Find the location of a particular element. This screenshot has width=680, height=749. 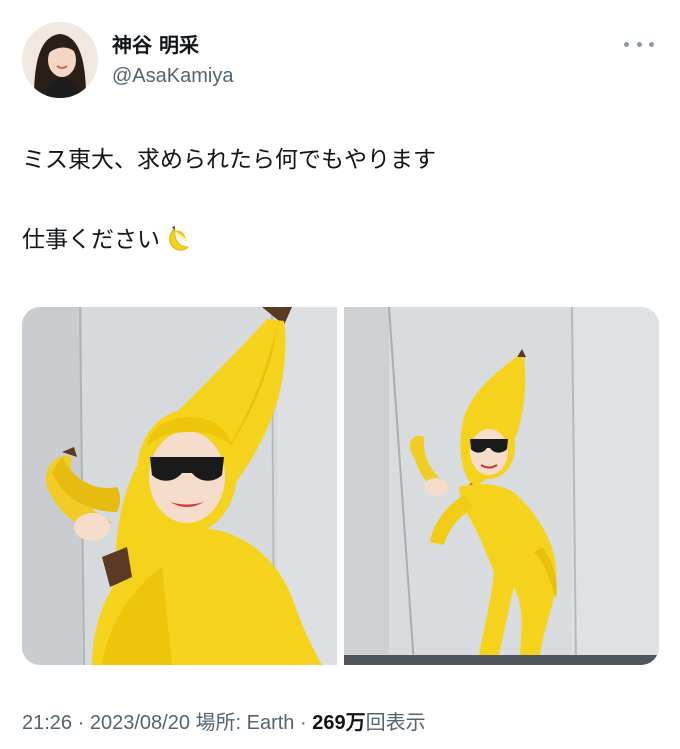

location-prefix: 場所: is located at coordinates (218, 723).